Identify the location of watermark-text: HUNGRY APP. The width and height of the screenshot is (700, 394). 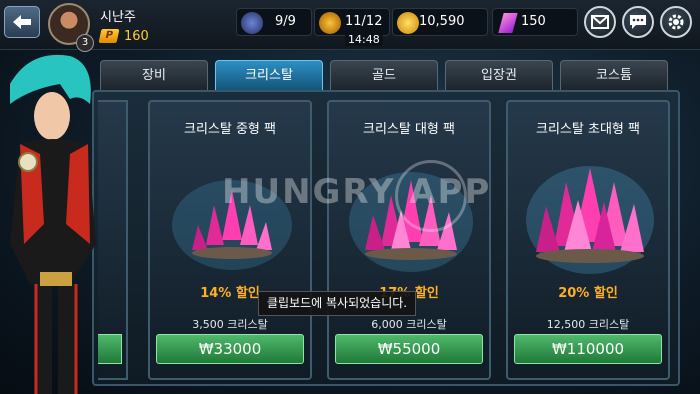
(357, 192).